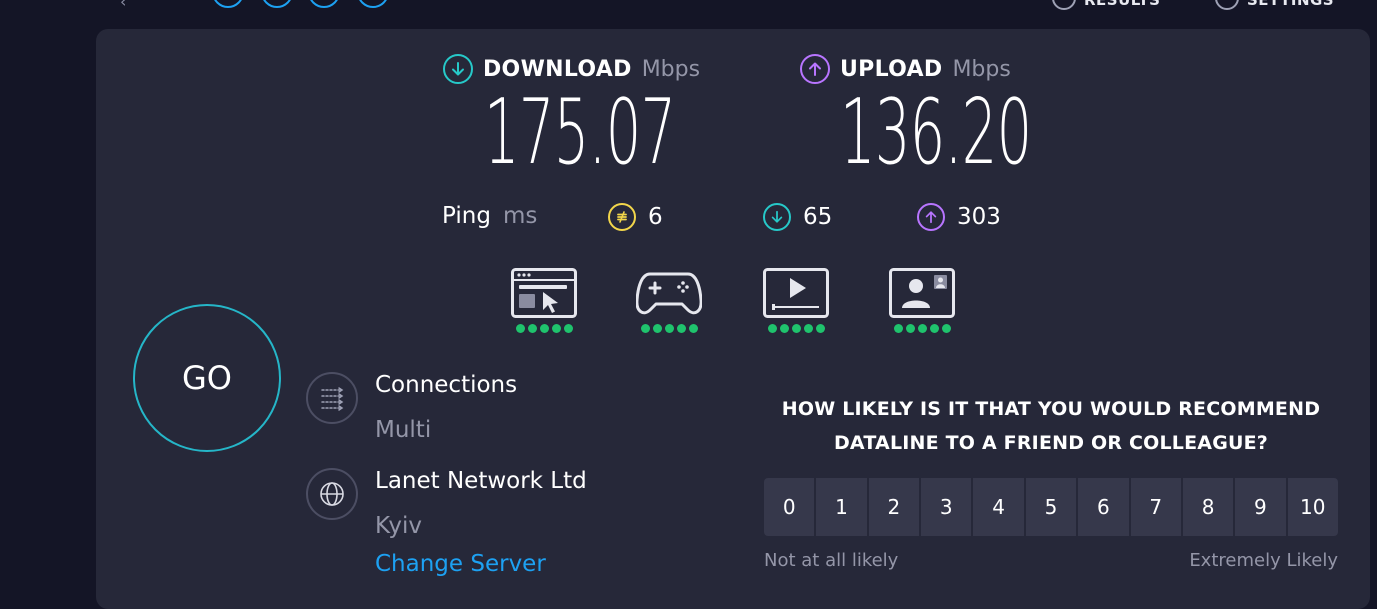 The width and height of the screenshot is (1377, 609). I want to click on quality-gaming, so click(669, 300).